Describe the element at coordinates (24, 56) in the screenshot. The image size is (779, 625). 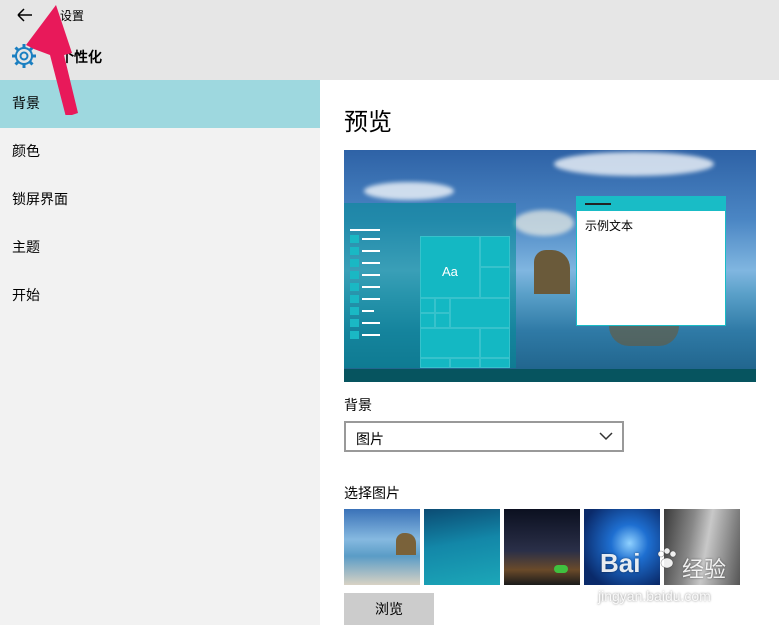
I see `gear-icon` at that location.